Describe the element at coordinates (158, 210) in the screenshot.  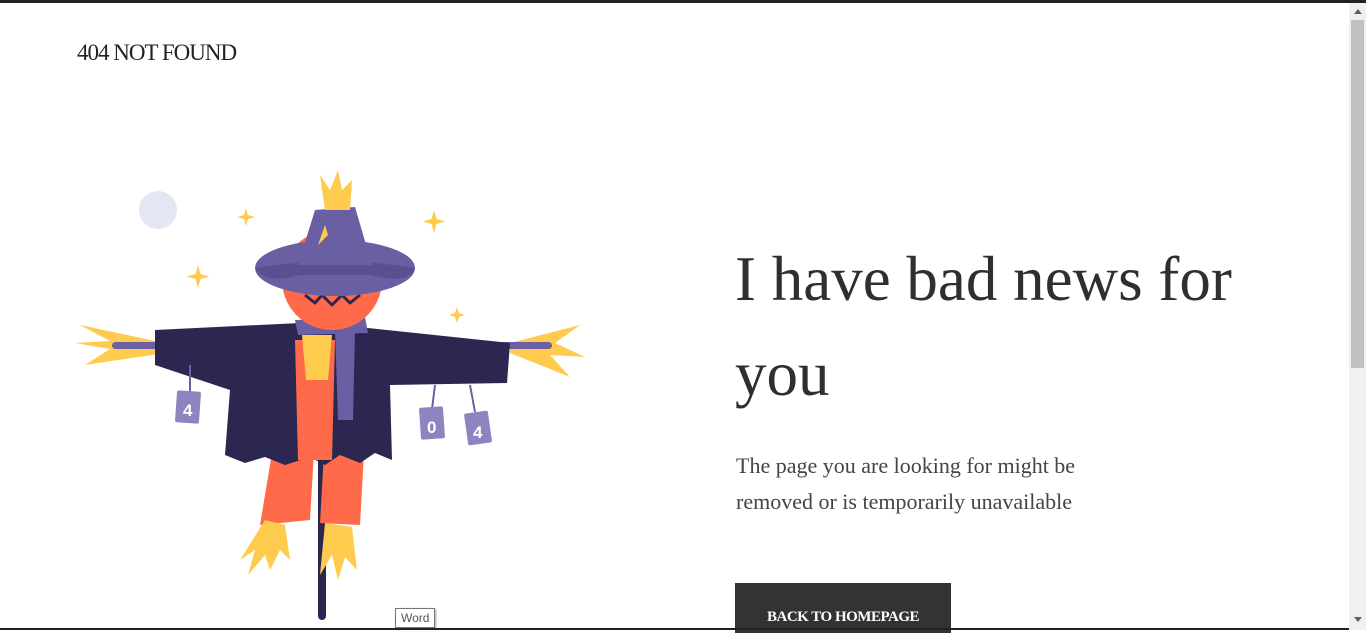
I see `moon-shape` at that location.